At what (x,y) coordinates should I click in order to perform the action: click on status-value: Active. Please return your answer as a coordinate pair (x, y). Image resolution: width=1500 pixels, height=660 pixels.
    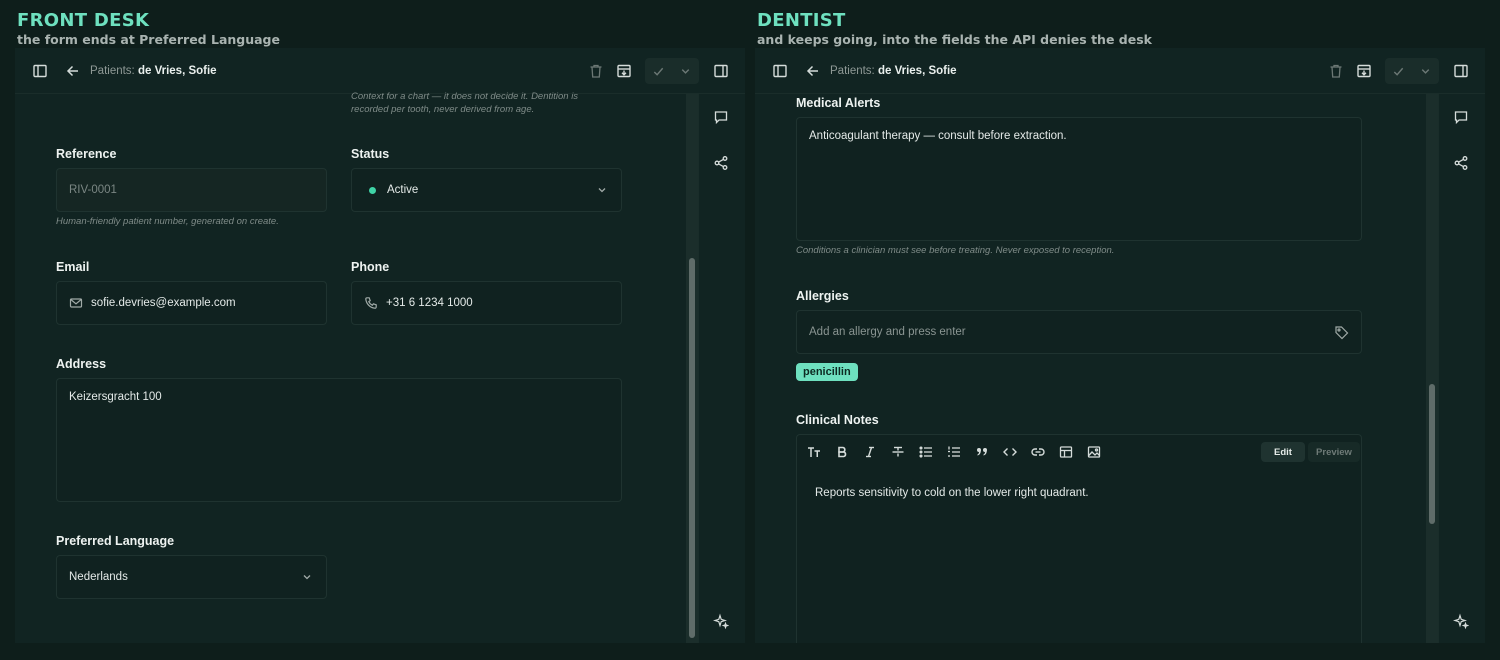
    Looking at the image, I should click on (403, 190).